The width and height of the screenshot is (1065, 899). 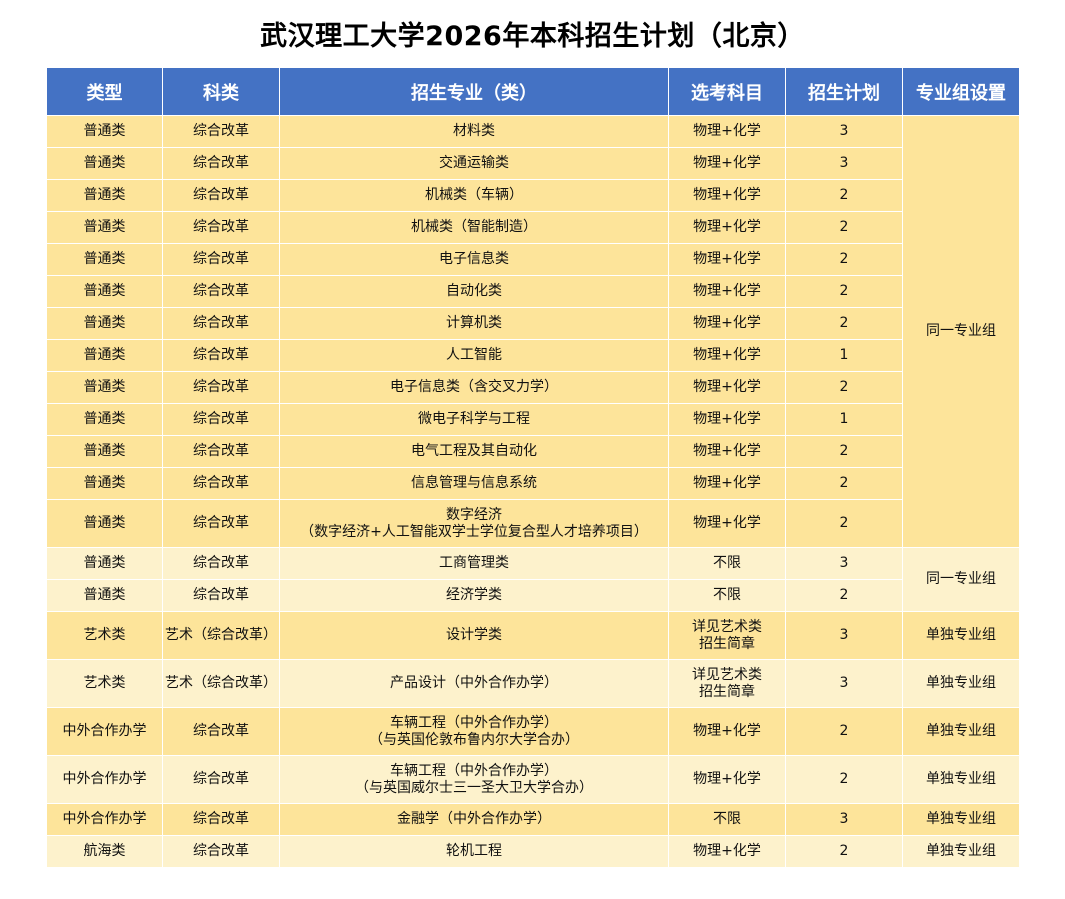 What do you see at coordinates (474, 595) in the screenshot?
I see `cell-major: 经济学类` at bounding box center [474, 595].